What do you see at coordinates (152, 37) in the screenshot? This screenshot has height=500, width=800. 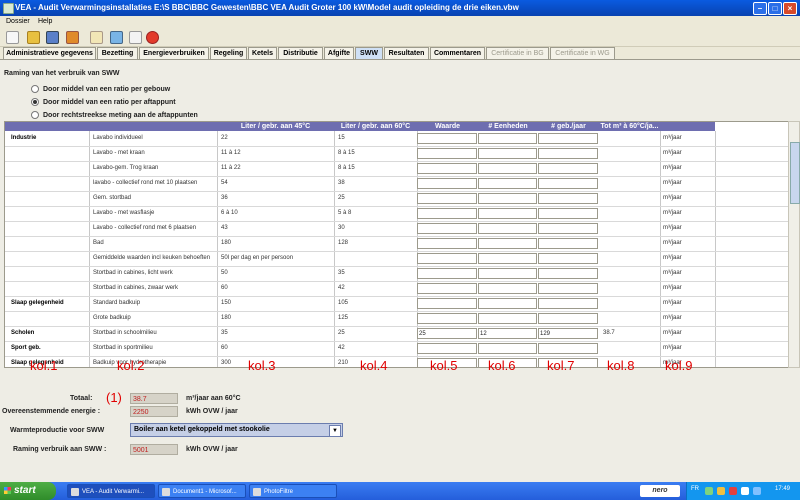 I see `stop-icon` at bounding box center [152, 37].